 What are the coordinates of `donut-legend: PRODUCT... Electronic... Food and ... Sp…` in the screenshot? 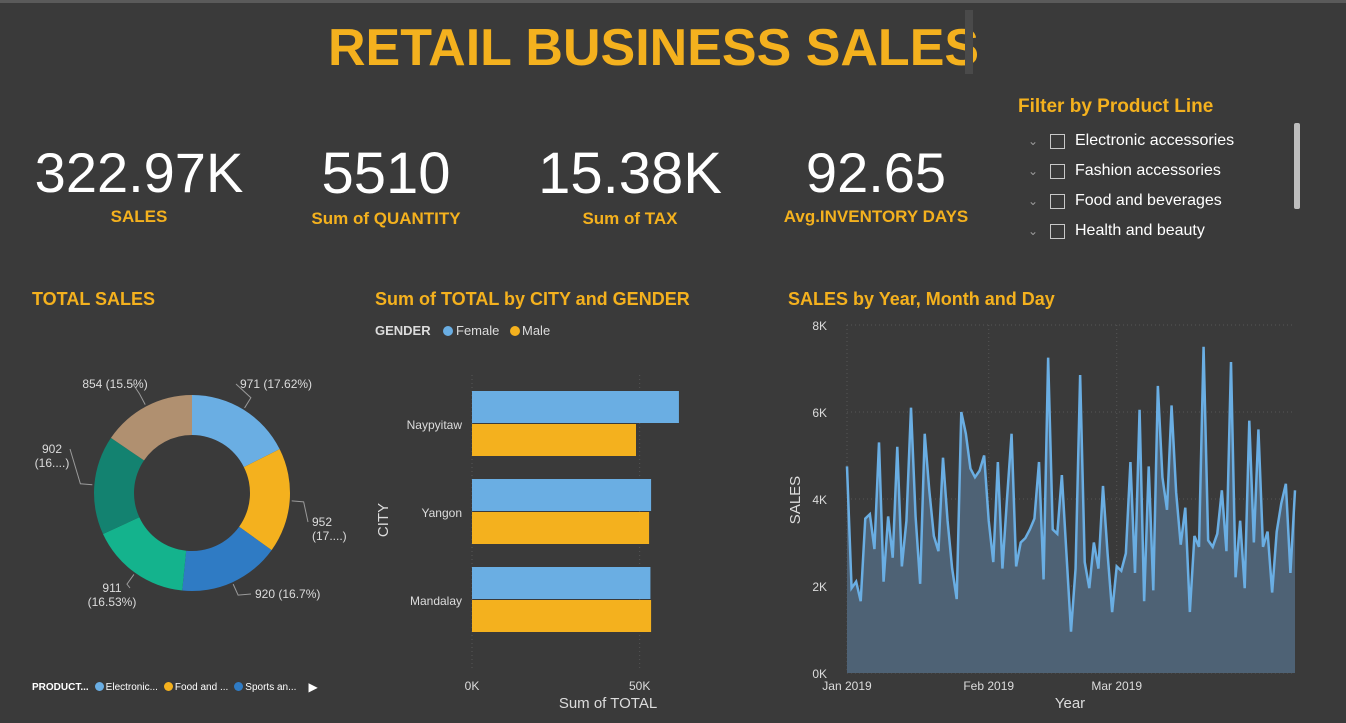 It's located at (175, 687).